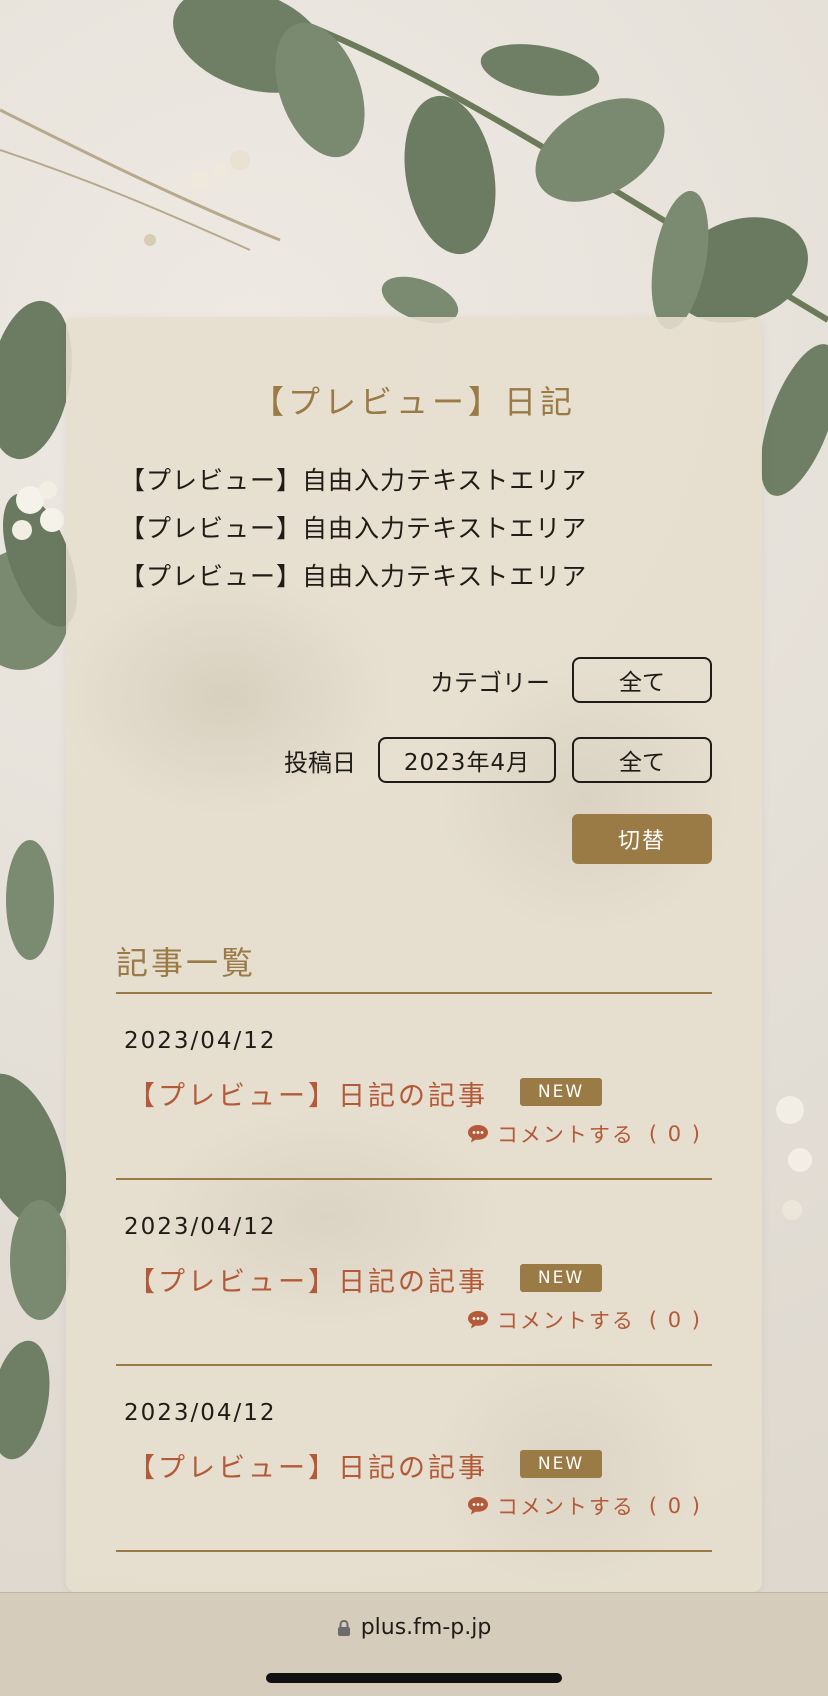 This screenshot has height=1696, width=828. Describe the element at coordinates (413, 402) in the screenshot. I see `page-title: 【プレビュー】日記` at that location.